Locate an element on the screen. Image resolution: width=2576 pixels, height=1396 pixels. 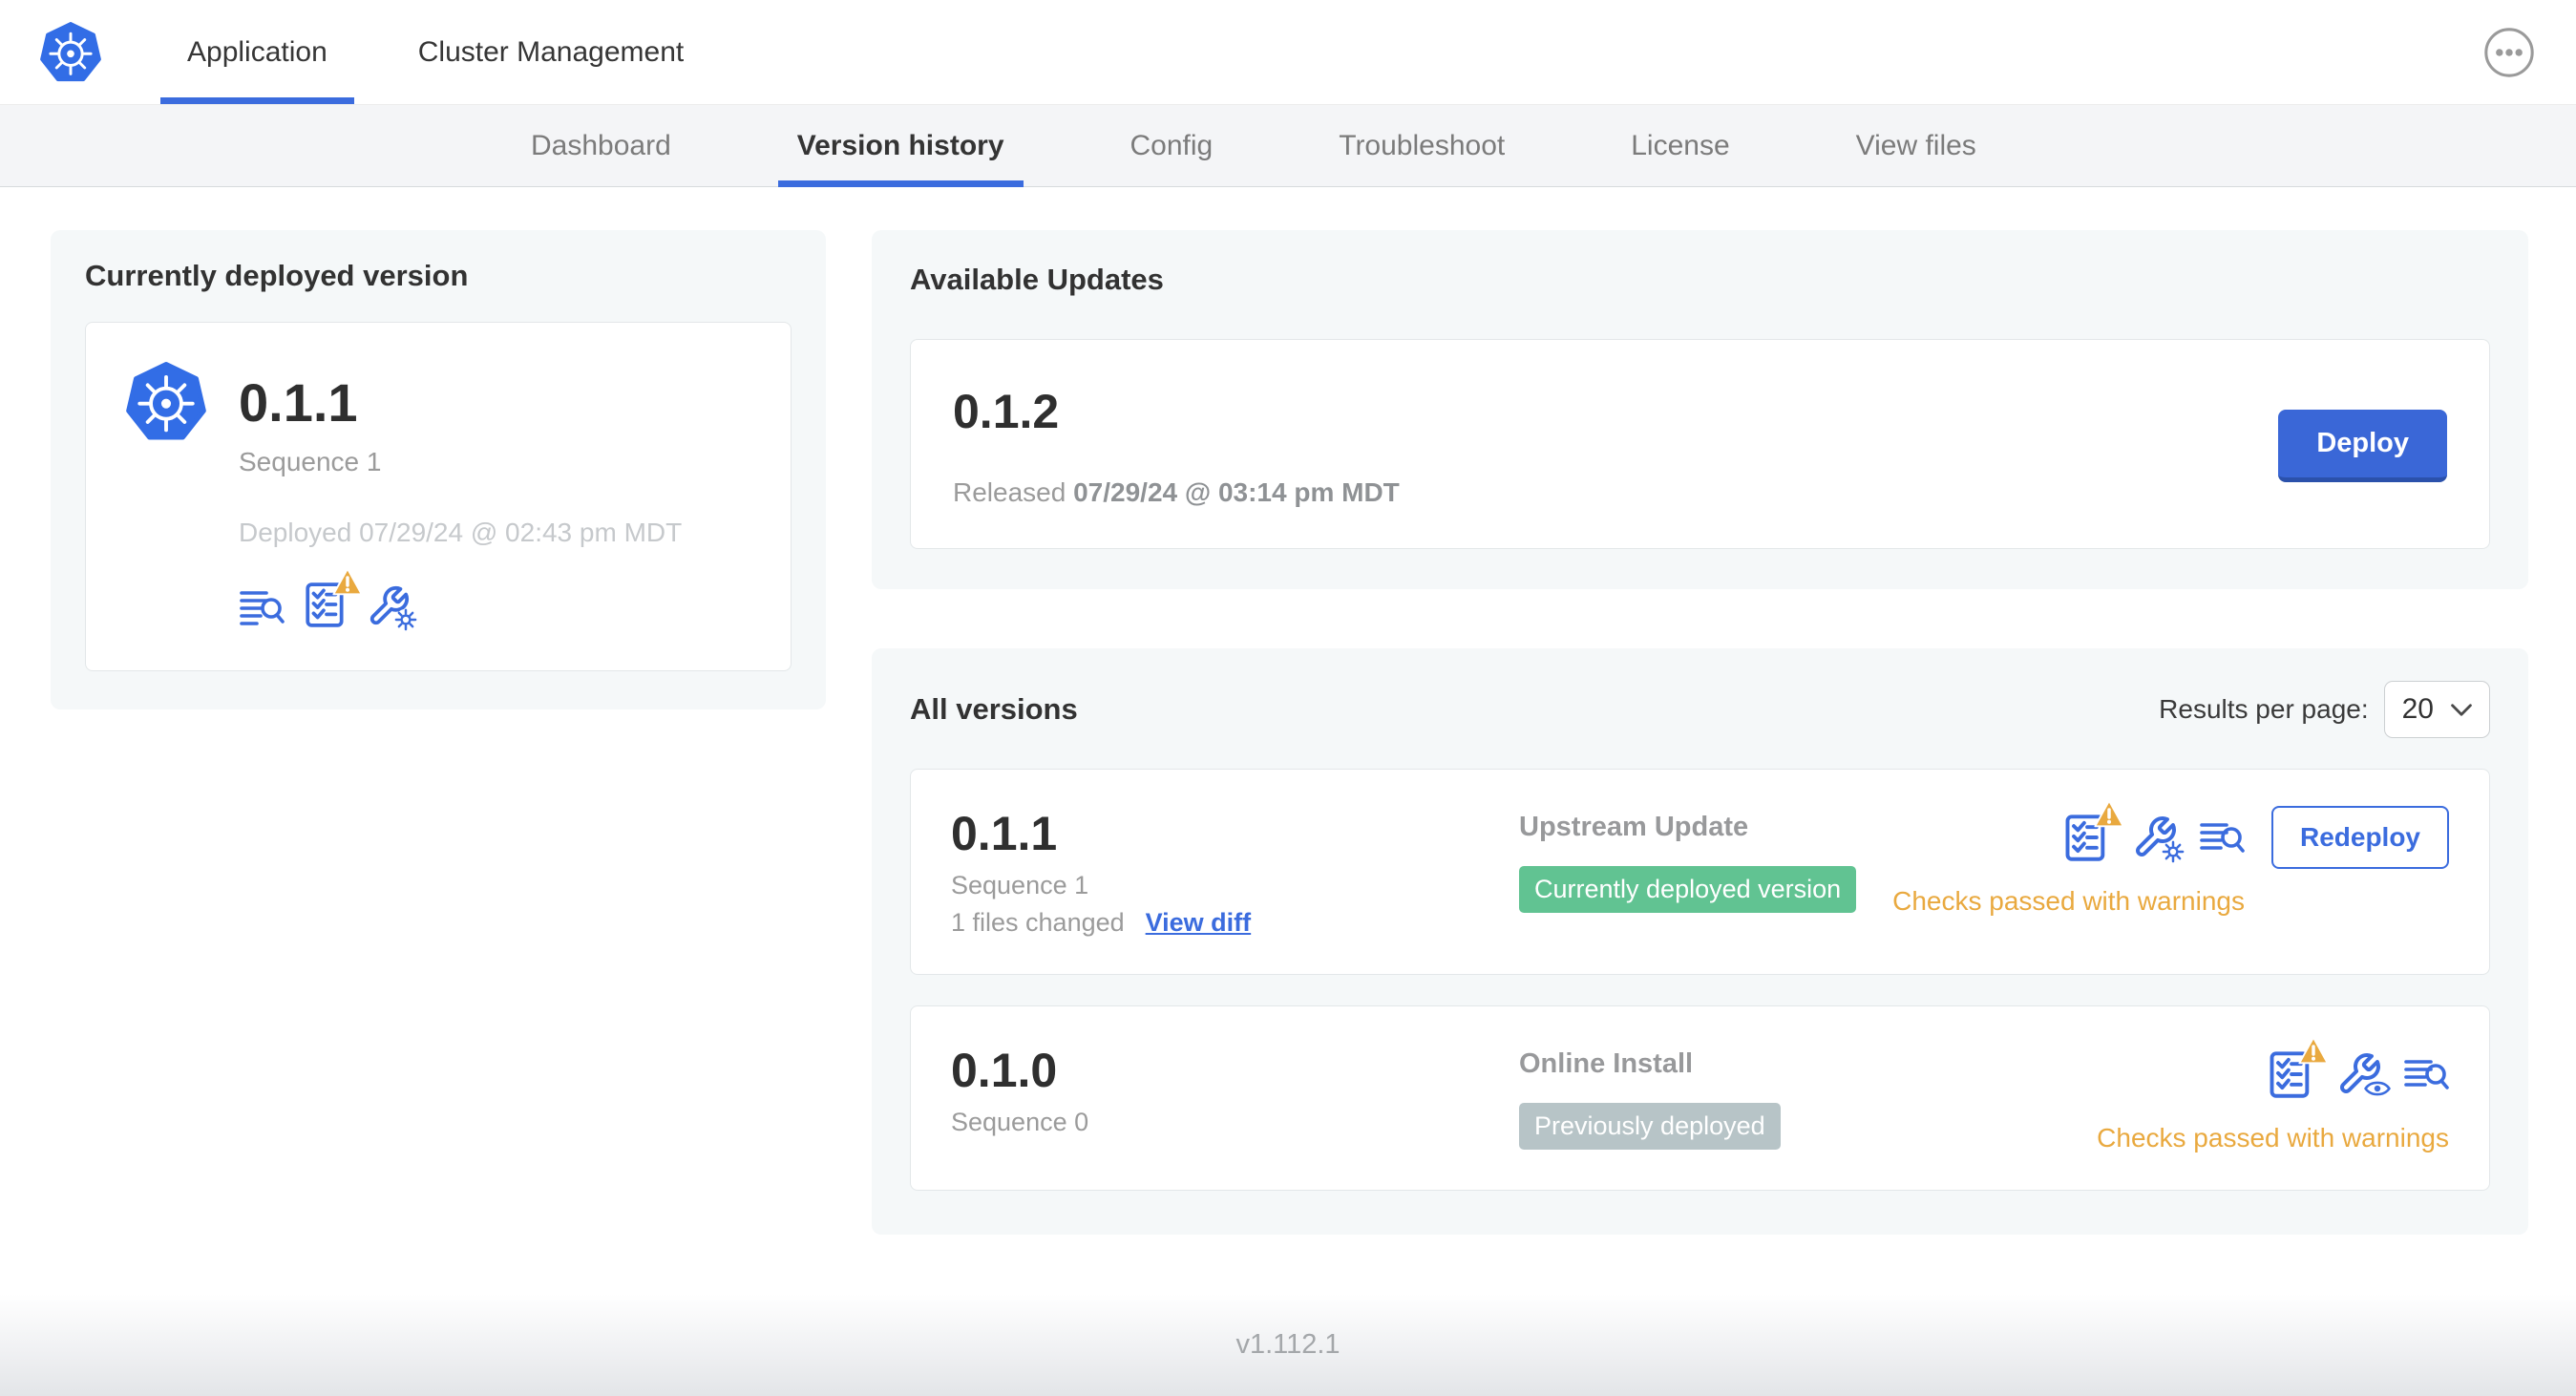
subnav-troubleshoot: Troubleshoot is located at coordinates (1422, 145).